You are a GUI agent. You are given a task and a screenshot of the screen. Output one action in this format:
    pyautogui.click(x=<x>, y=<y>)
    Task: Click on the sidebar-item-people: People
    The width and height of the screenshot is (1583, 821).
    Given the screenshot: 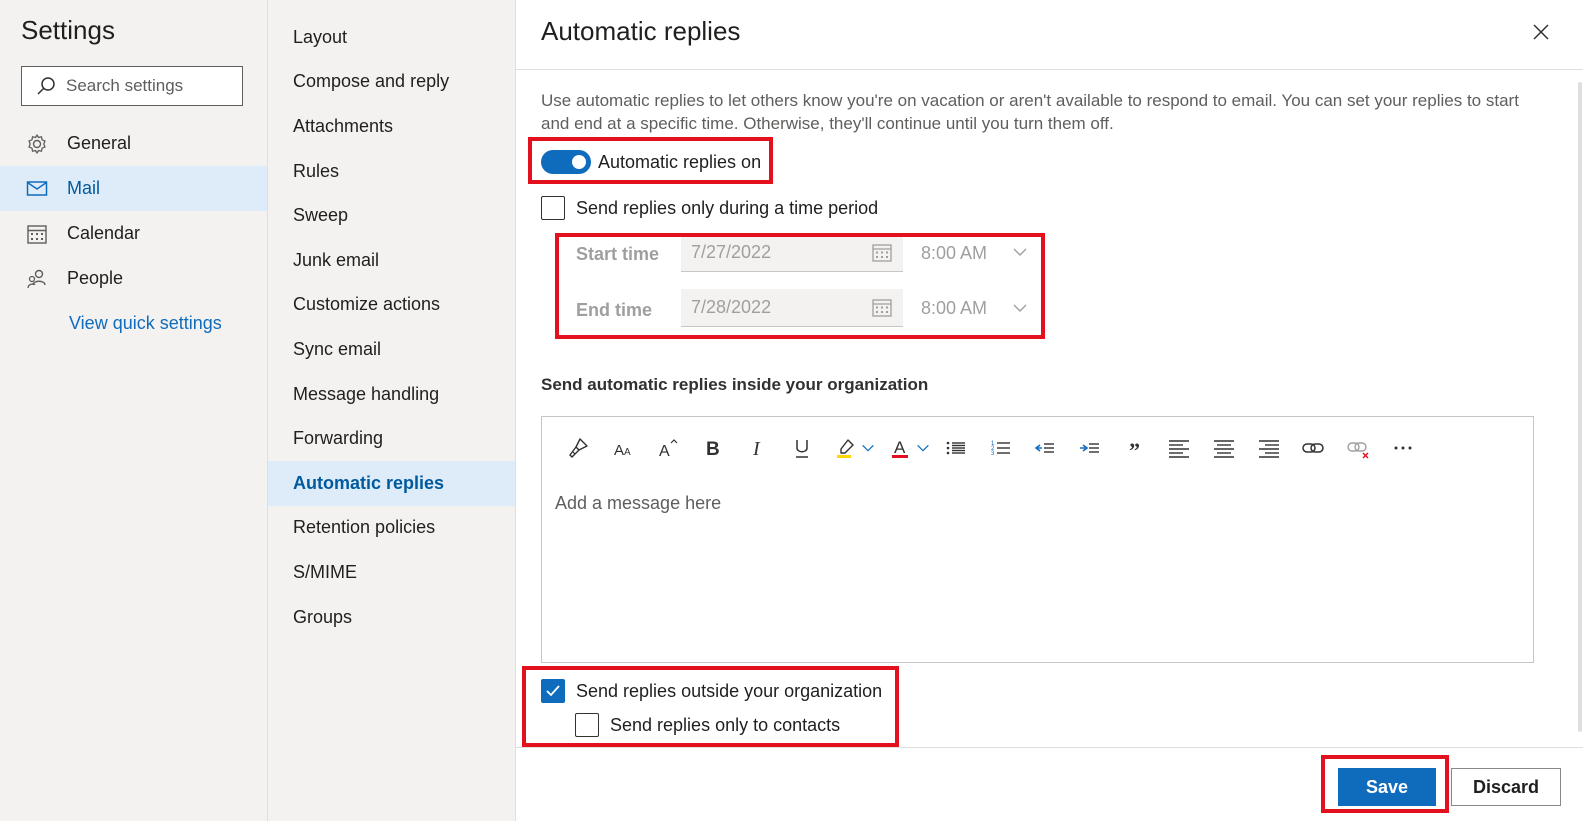 What is the action you would take?
    pyautogui.click(x=133, y=278)
    